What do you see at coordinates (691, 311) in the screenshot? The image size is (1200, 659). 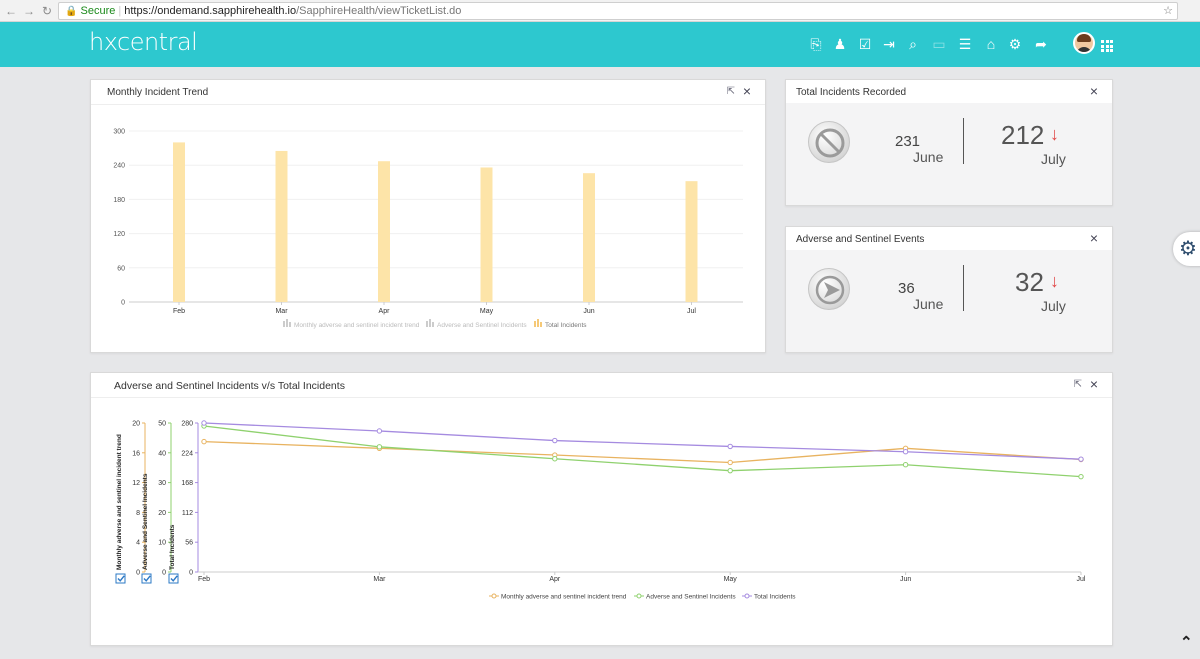 I see `x-tick-label: Jul` at bounding box center [691, 311].